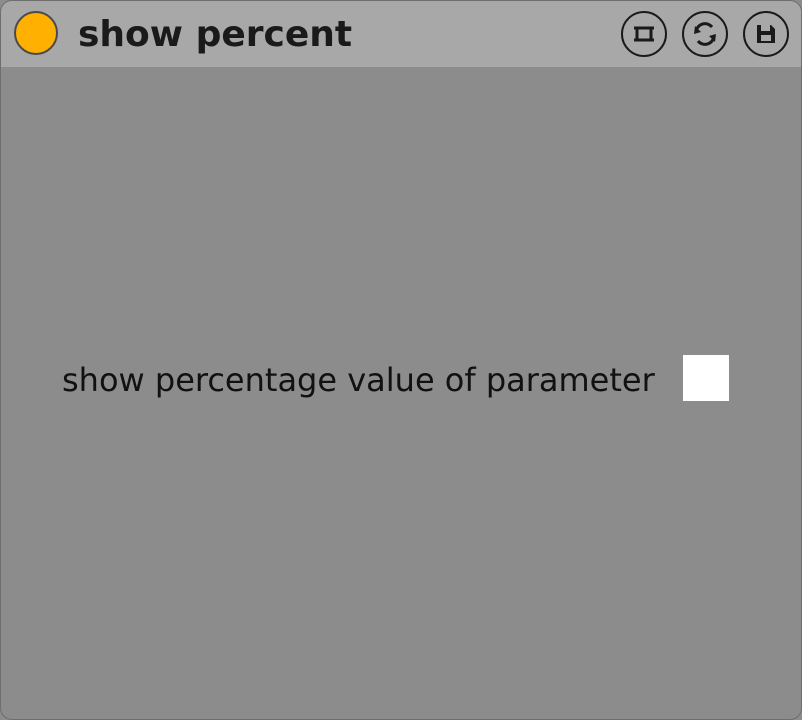 The height and width of the screenshot is (720, 802). Describe the element at coordinates (36, 33) in the screenshot. I see `power-toggle` at that location.